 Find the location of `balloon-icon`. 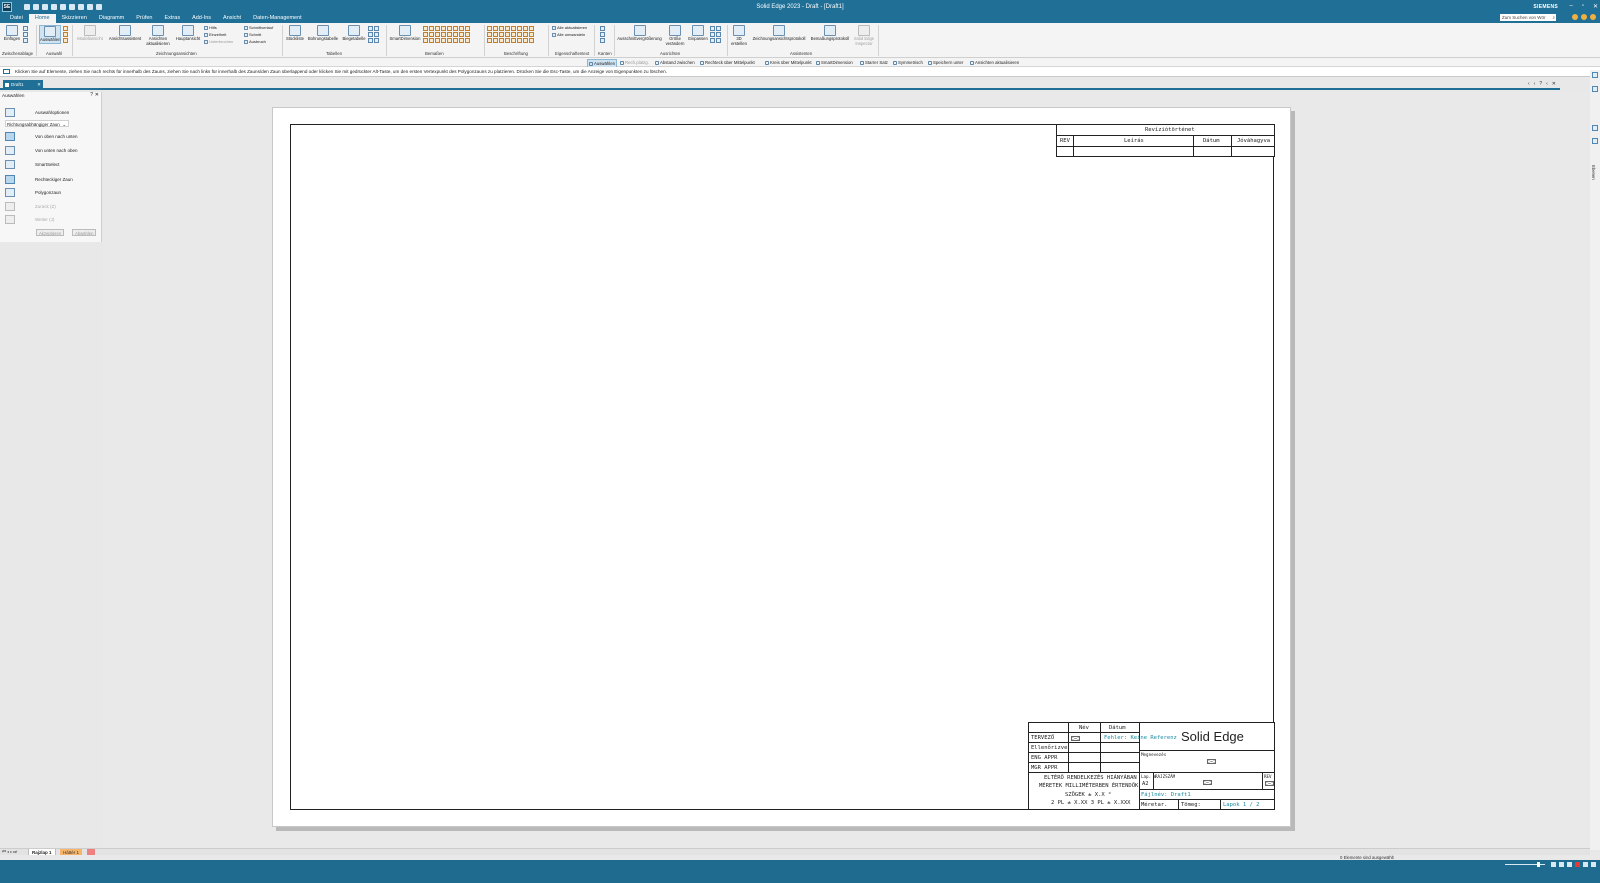

balloon-icon is located at coordinates (495, 28).